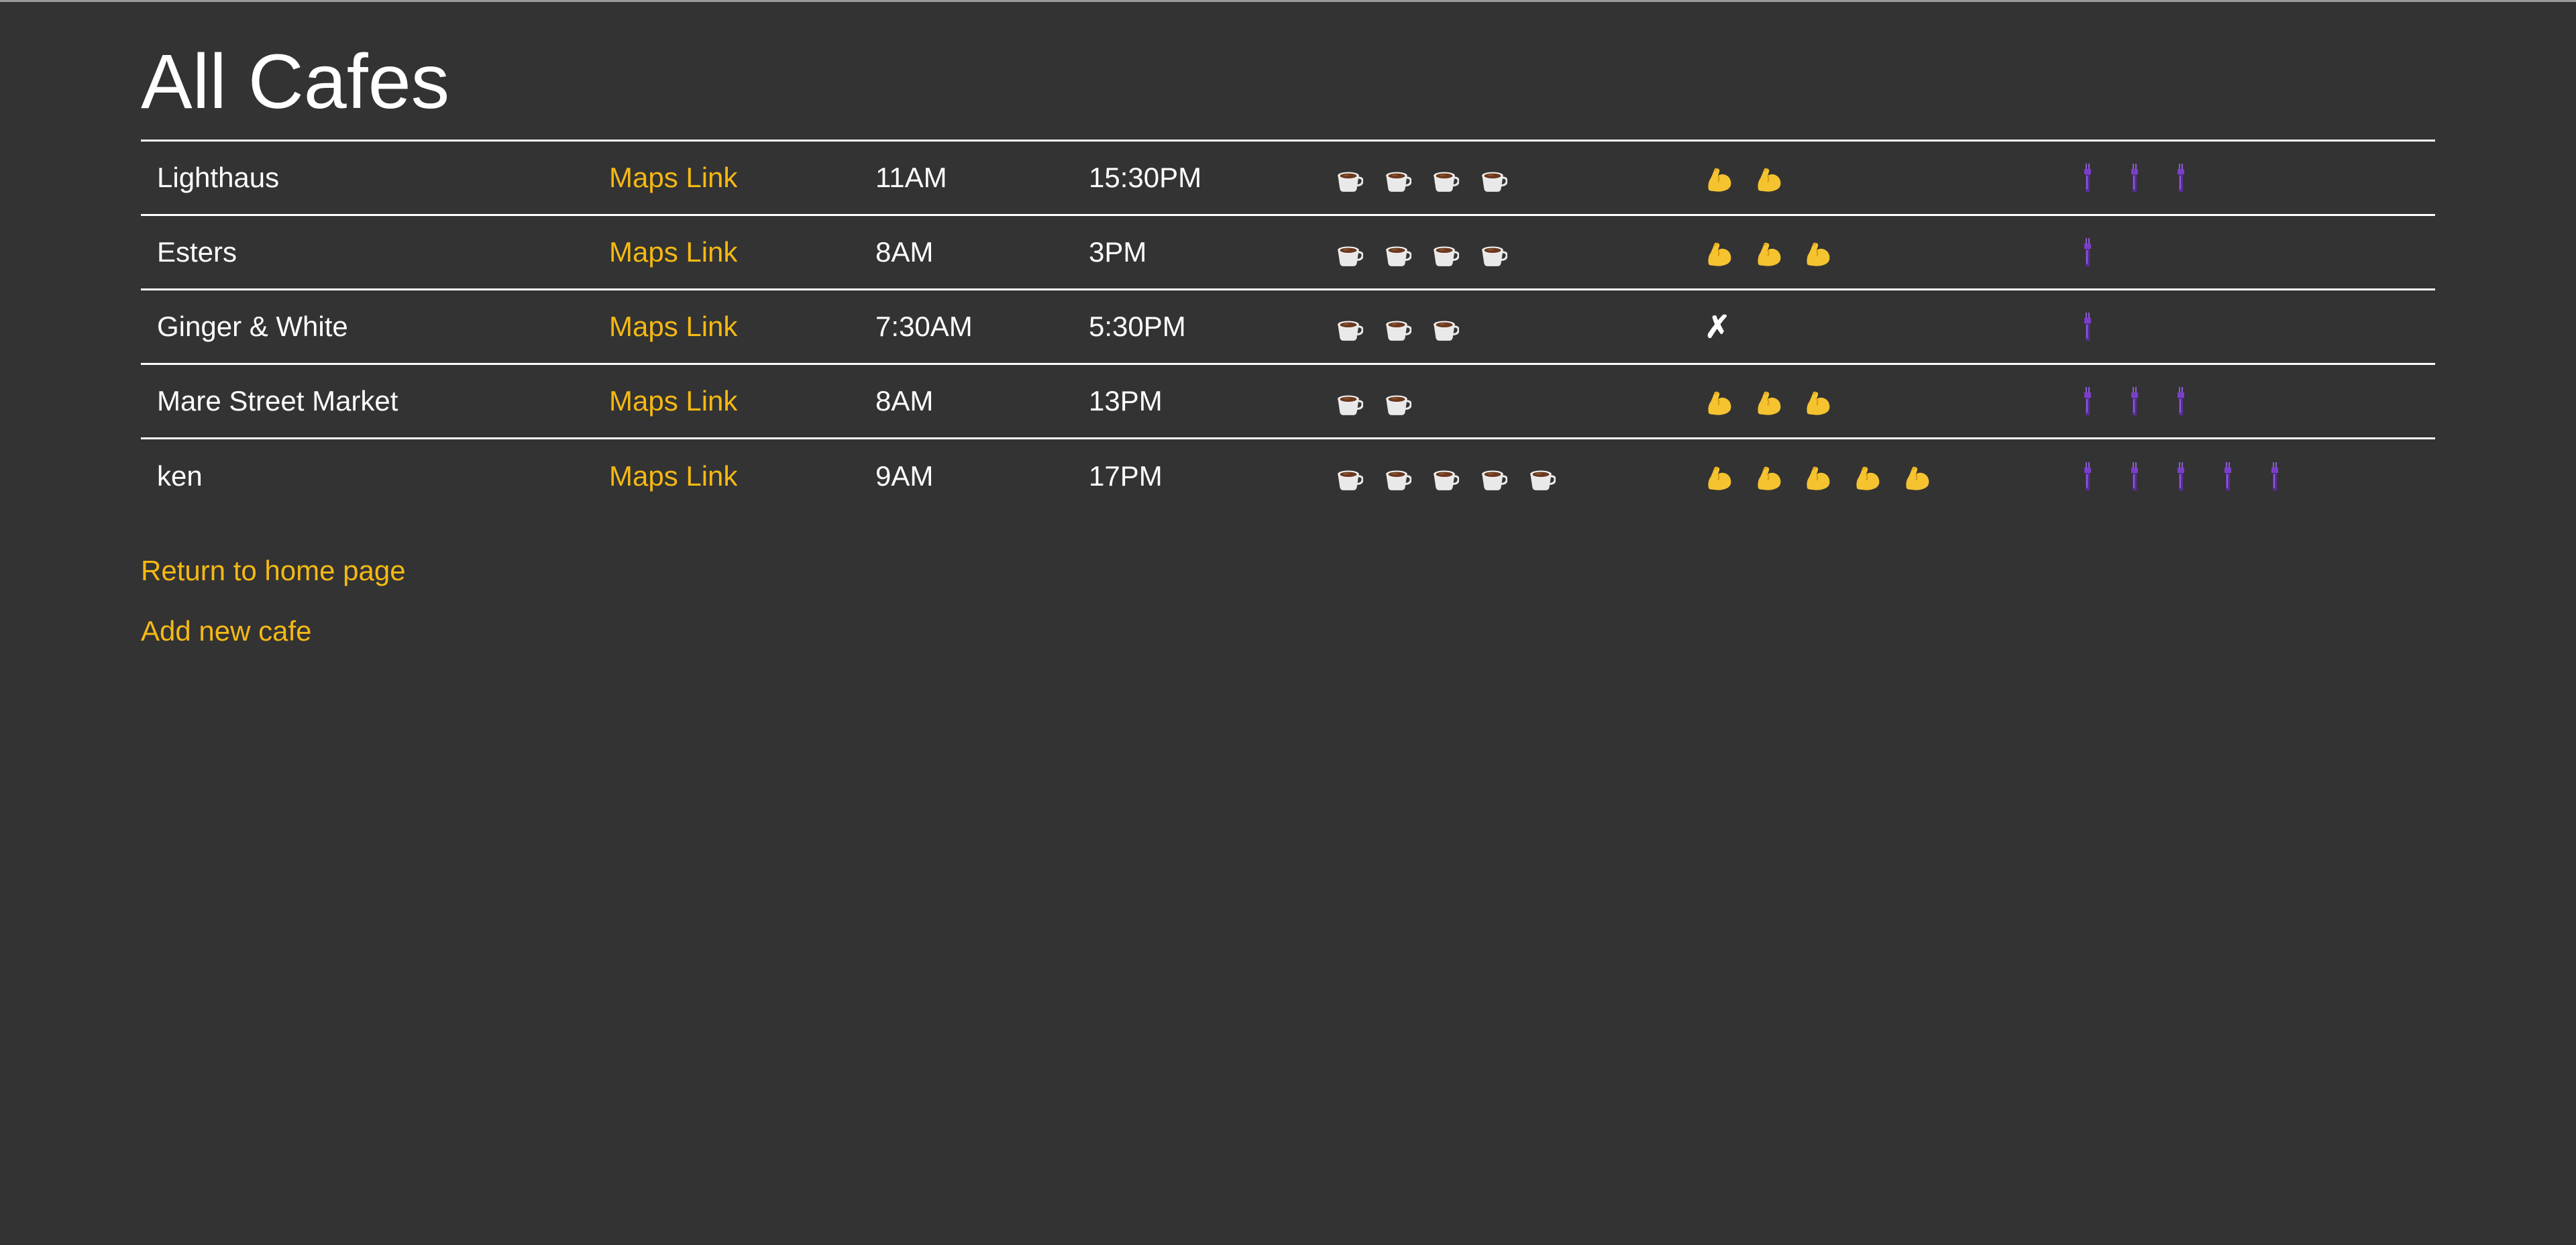  What do you see at coordinates (367, 326) in the screenshot?
I see `cafe-name: Ginger & White` at bounding box center [367, 326].